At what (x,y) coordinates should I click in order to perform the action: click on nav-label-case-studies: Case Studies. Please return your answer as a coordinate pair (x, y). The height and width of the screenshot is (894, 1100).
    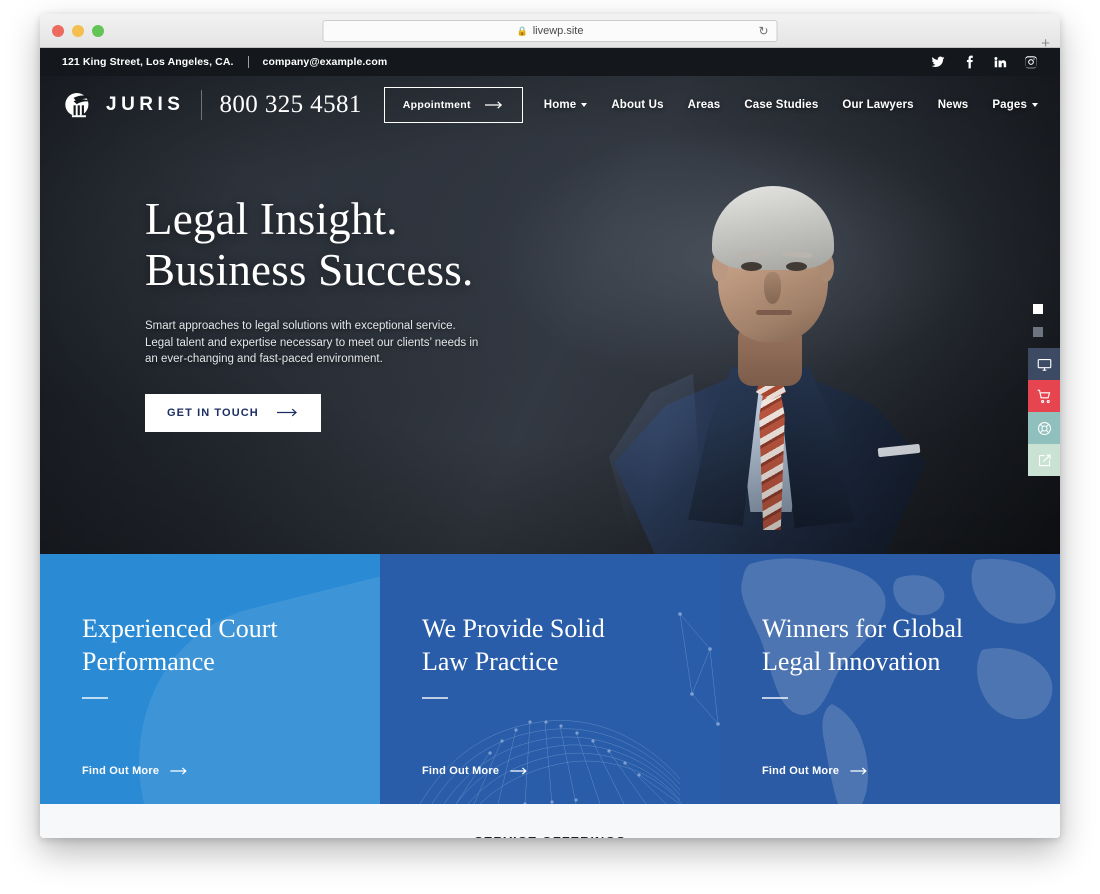
    Looking at the image, I should click on (781, 104).